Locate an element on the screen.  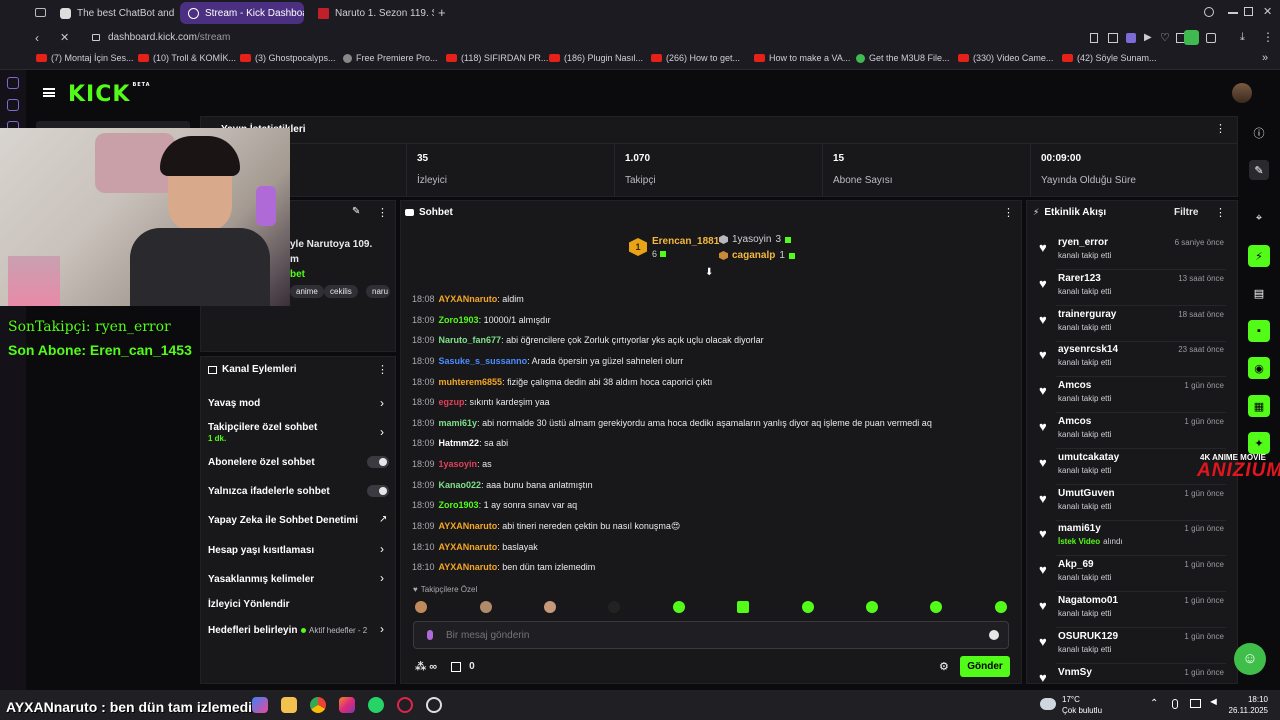
support-bubble-icon: ☺ is located at coordinates (1250, 659).